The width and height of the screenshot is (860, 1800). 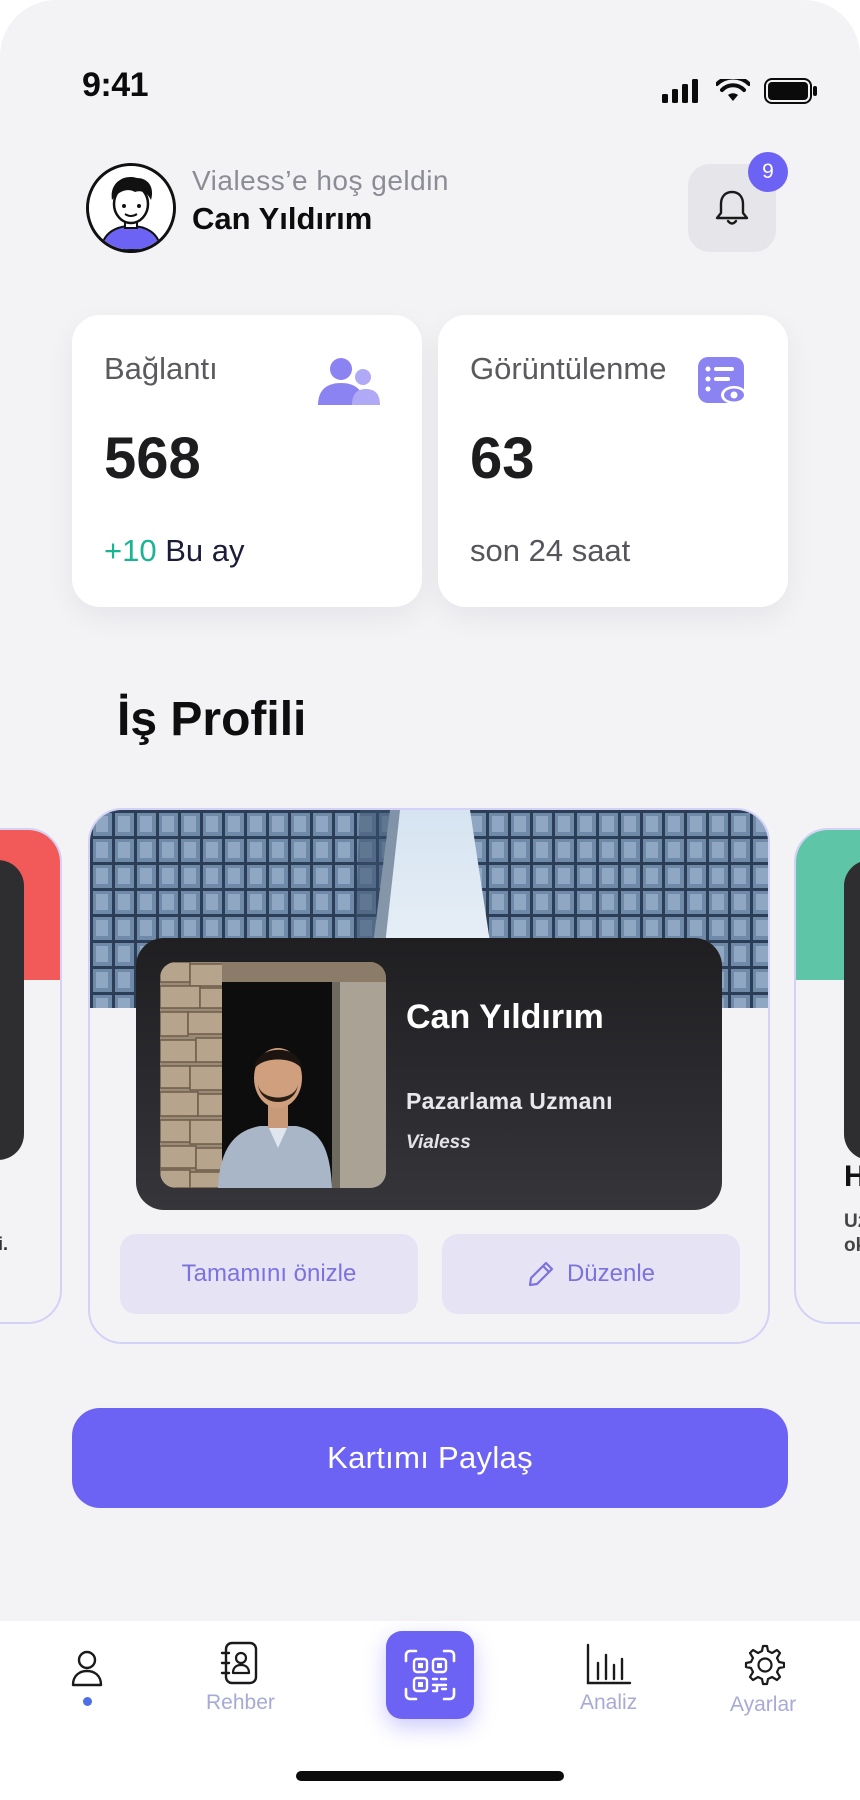 What do you see at coordinates (852, 1177) in the screenshot?
I see `side-card-right-heading: H` at bounding box center [852, 1177].